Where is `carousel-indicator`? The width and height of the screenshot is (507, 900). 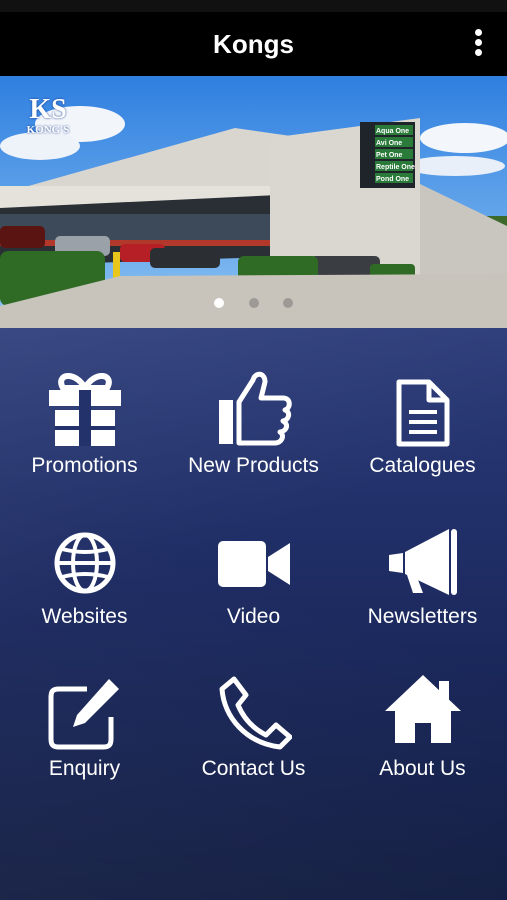
carousel-indicator is located at coordinates (253, 304).